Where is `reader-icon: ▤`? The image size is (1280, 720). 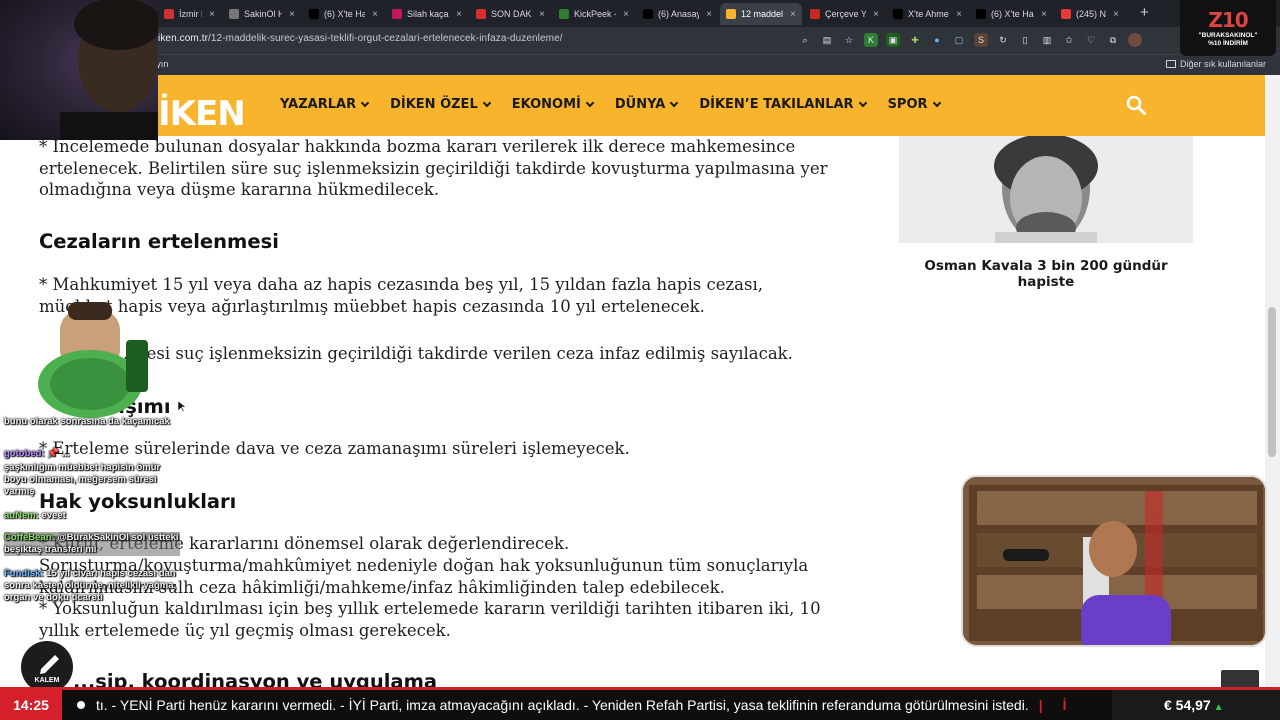 reader-icon: ▤ is located at coordinates (827, 40).